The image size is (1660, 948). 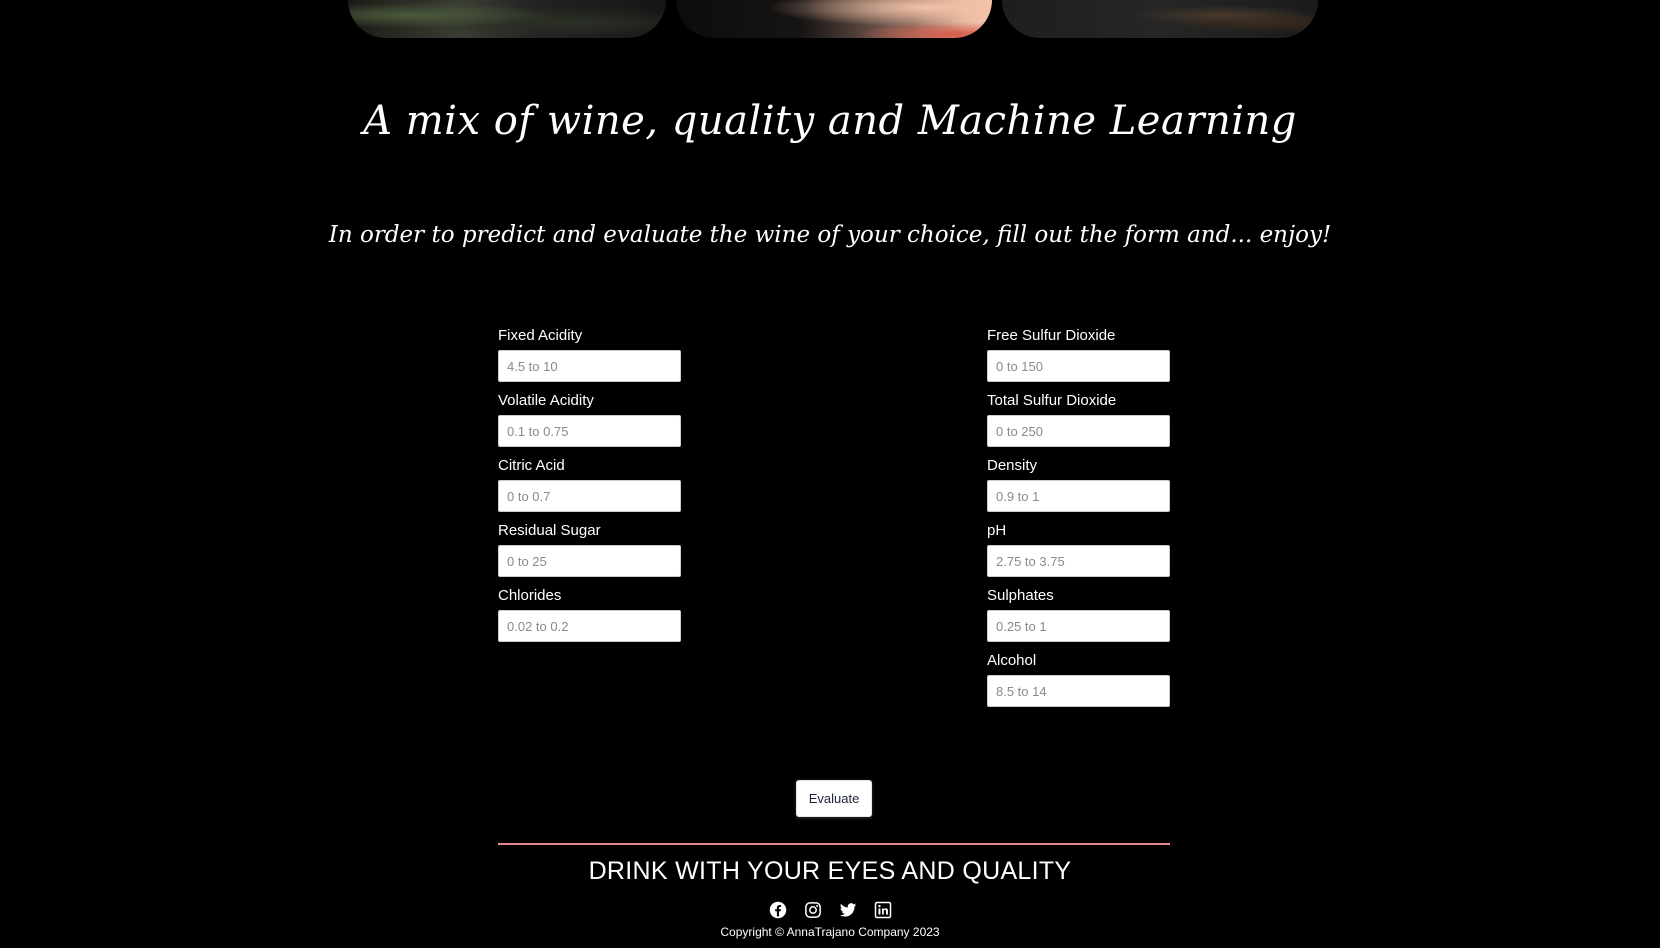 What do you see at coordinates (546, 400) in the screenshot?
I see `field-label: Volatile Acidity` at bounding box center [546, 400].